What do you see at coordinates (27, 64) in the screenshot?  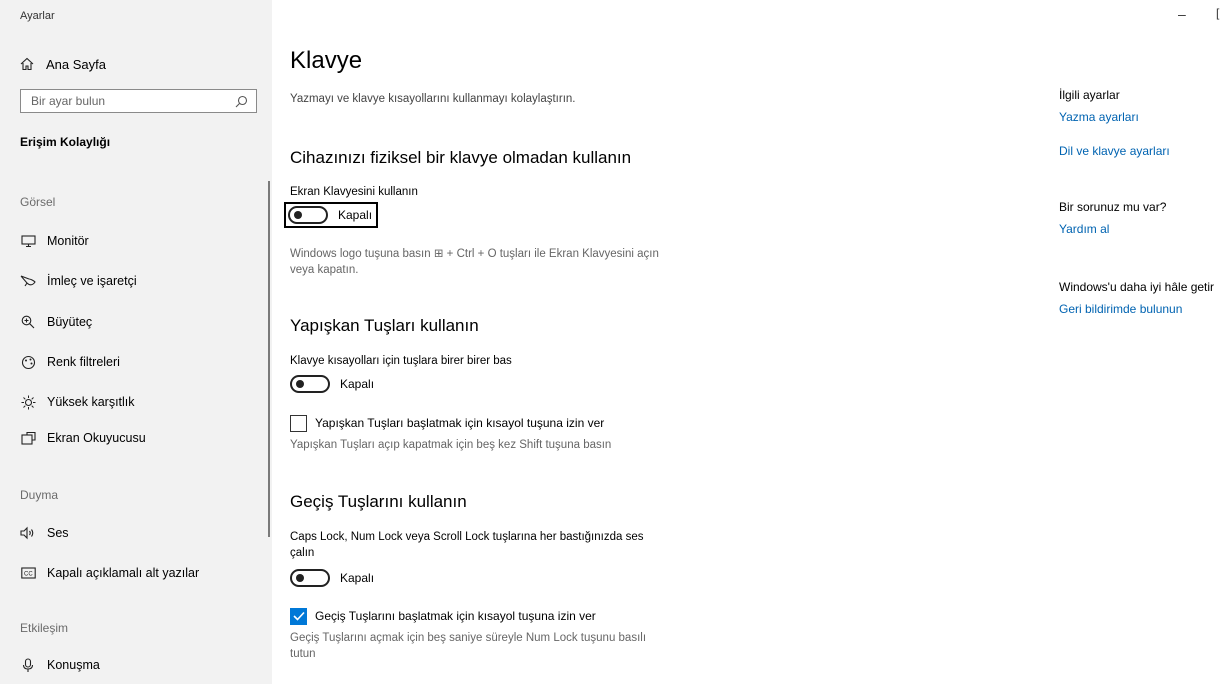 I see `home-icon` at bounding box center [27, 64].